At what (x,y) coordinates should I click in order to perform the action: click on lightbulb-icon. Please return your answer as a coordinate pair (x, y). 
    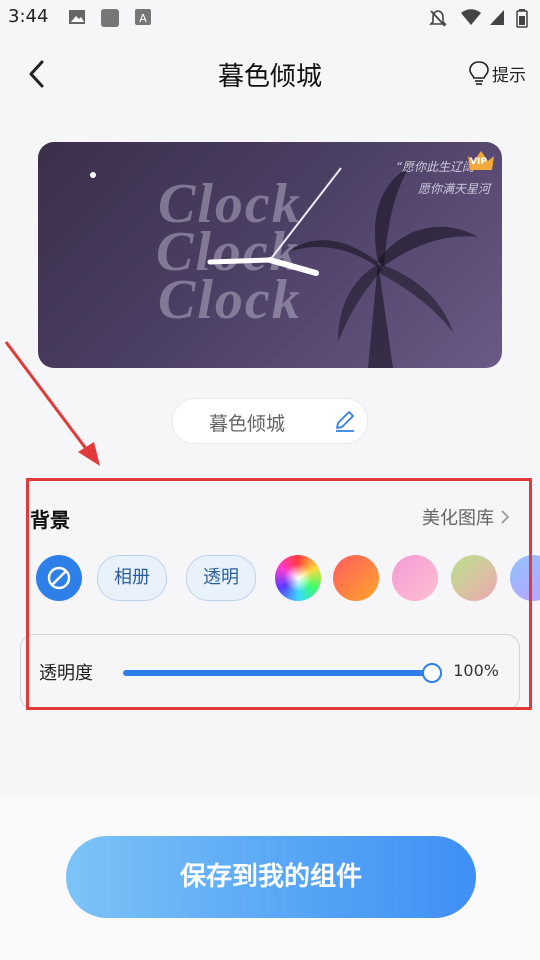
    Looking at the image, I should click on (479, 73).